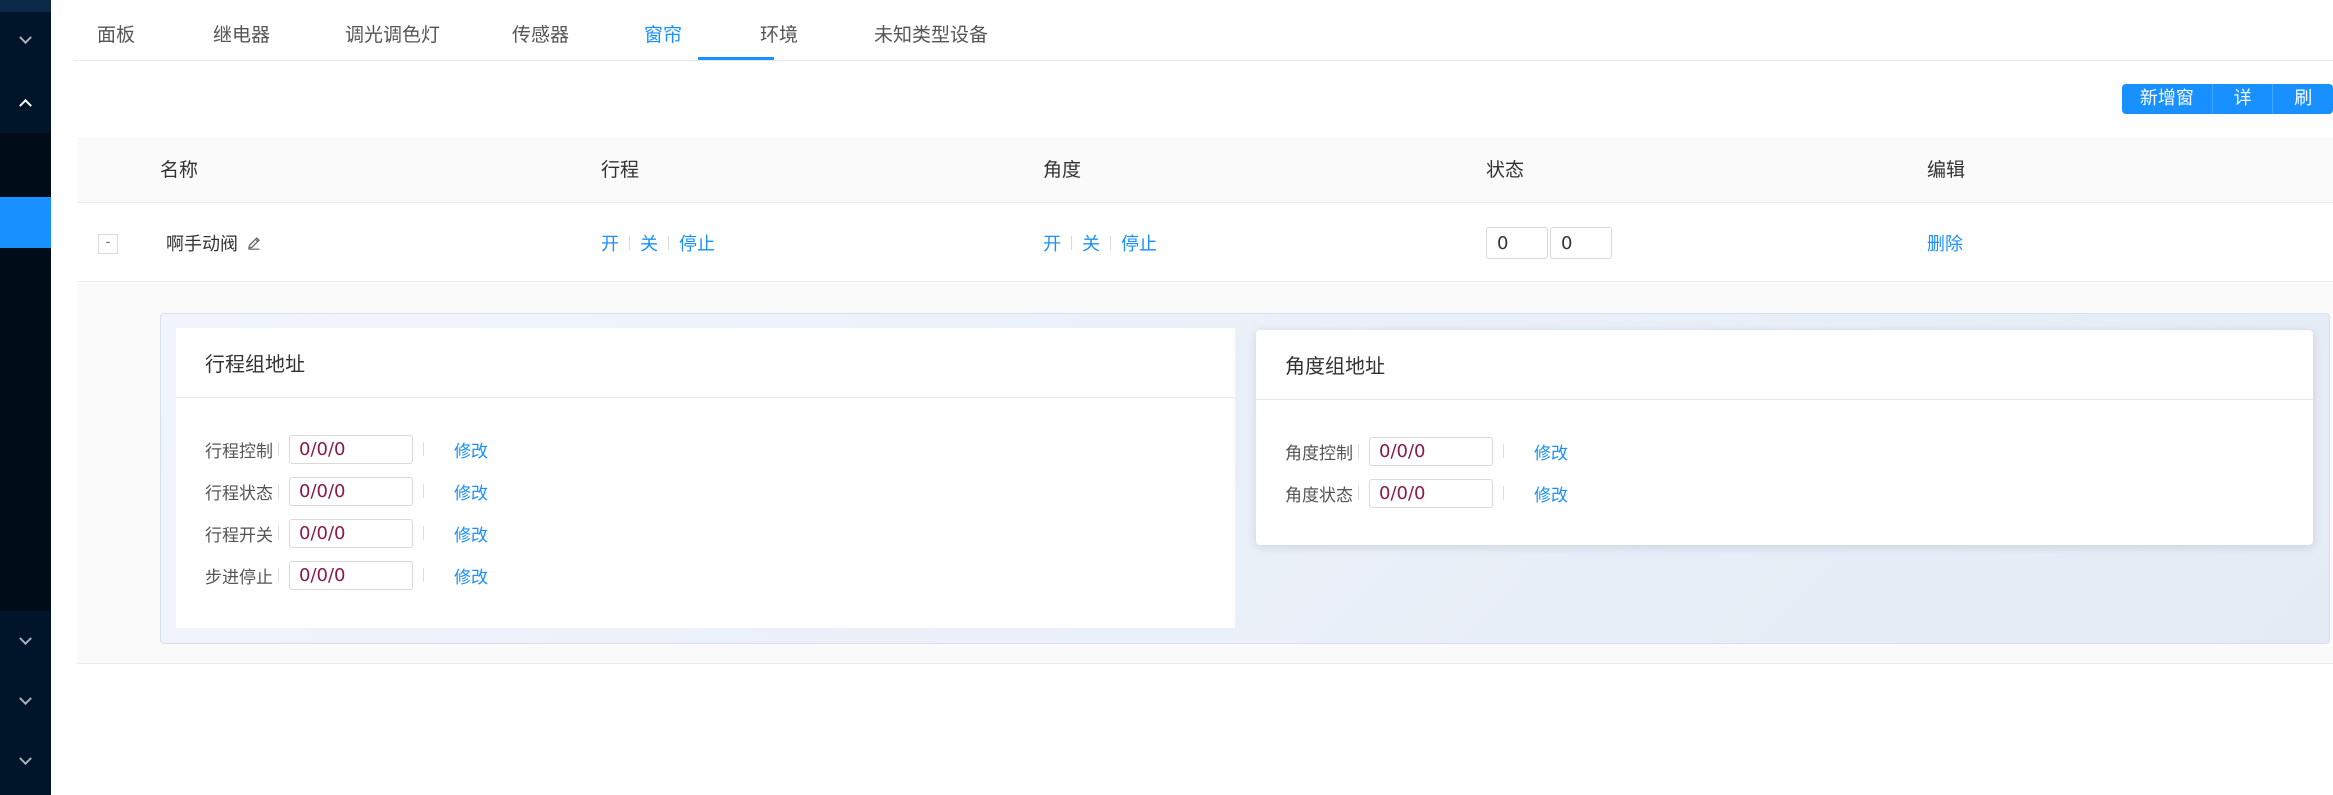 The width and height of the screenshot is (2333, 795). Describe the element at coordinates (392, 30) in the screenshot. I see `tab-dimmer-light: 调光调色灯` at that location.